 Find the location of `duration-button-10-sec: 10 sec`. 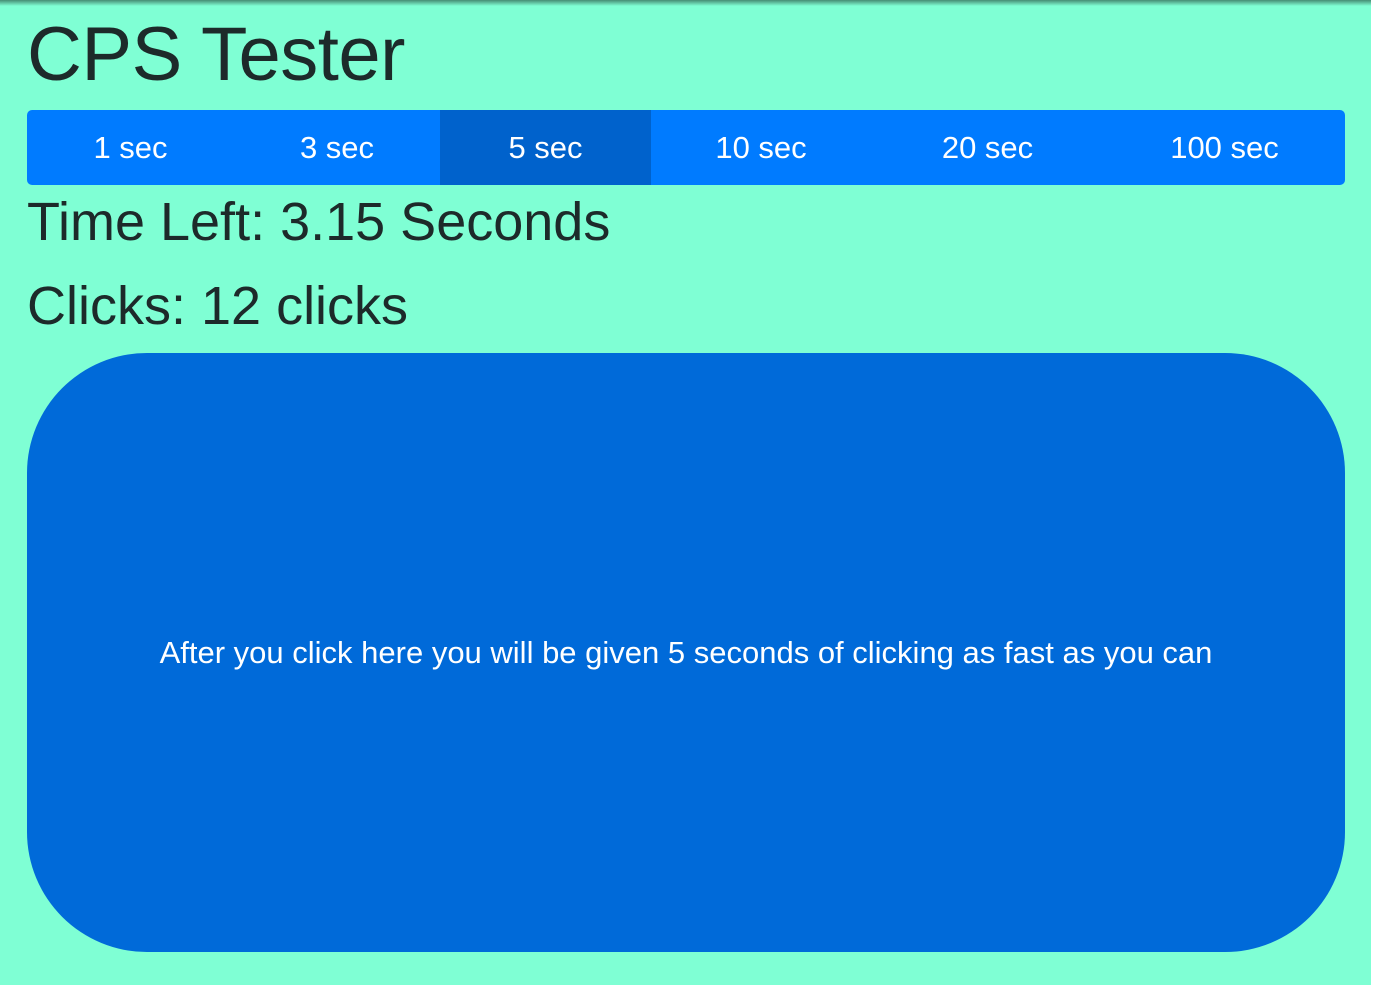

duration-button-10-sec: 10 sec is located at coordinates (761, 147).